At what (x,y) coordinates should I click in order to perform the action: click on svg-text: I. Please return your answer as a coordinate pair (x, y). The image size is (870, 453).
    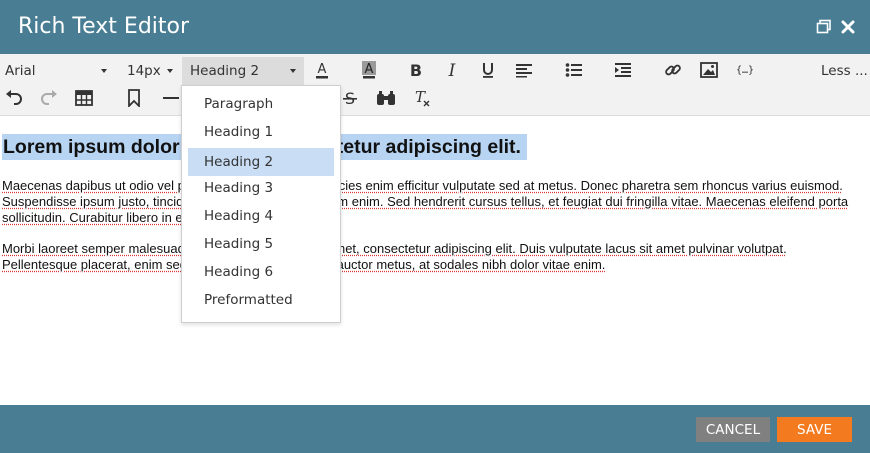
    Looking at the image, I should click on (452, 70).